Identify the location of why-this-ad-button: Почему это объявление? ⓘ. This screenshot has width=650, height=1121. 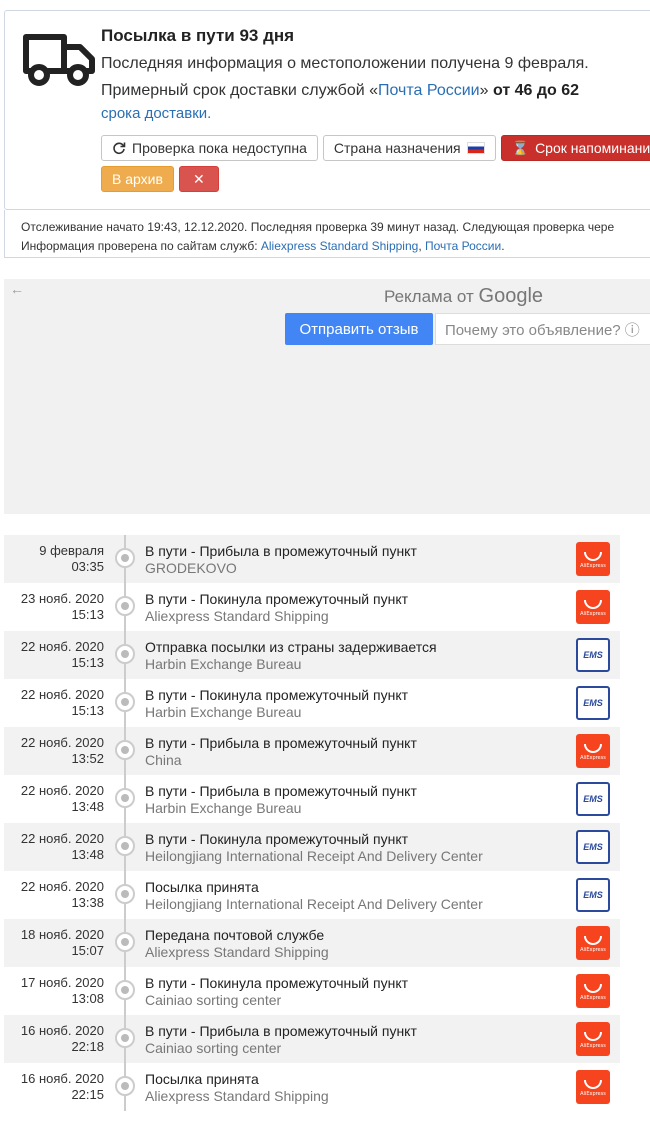
(542, 329).